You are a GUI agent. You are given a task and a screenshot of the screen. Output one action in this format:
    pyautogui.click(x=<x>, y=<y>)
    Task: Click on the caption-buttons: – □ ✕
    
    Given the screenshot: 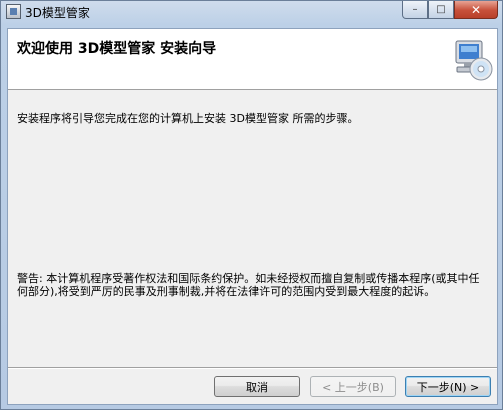 What is the action you would take?
    pyautogui.click(x=450, y=10)
    